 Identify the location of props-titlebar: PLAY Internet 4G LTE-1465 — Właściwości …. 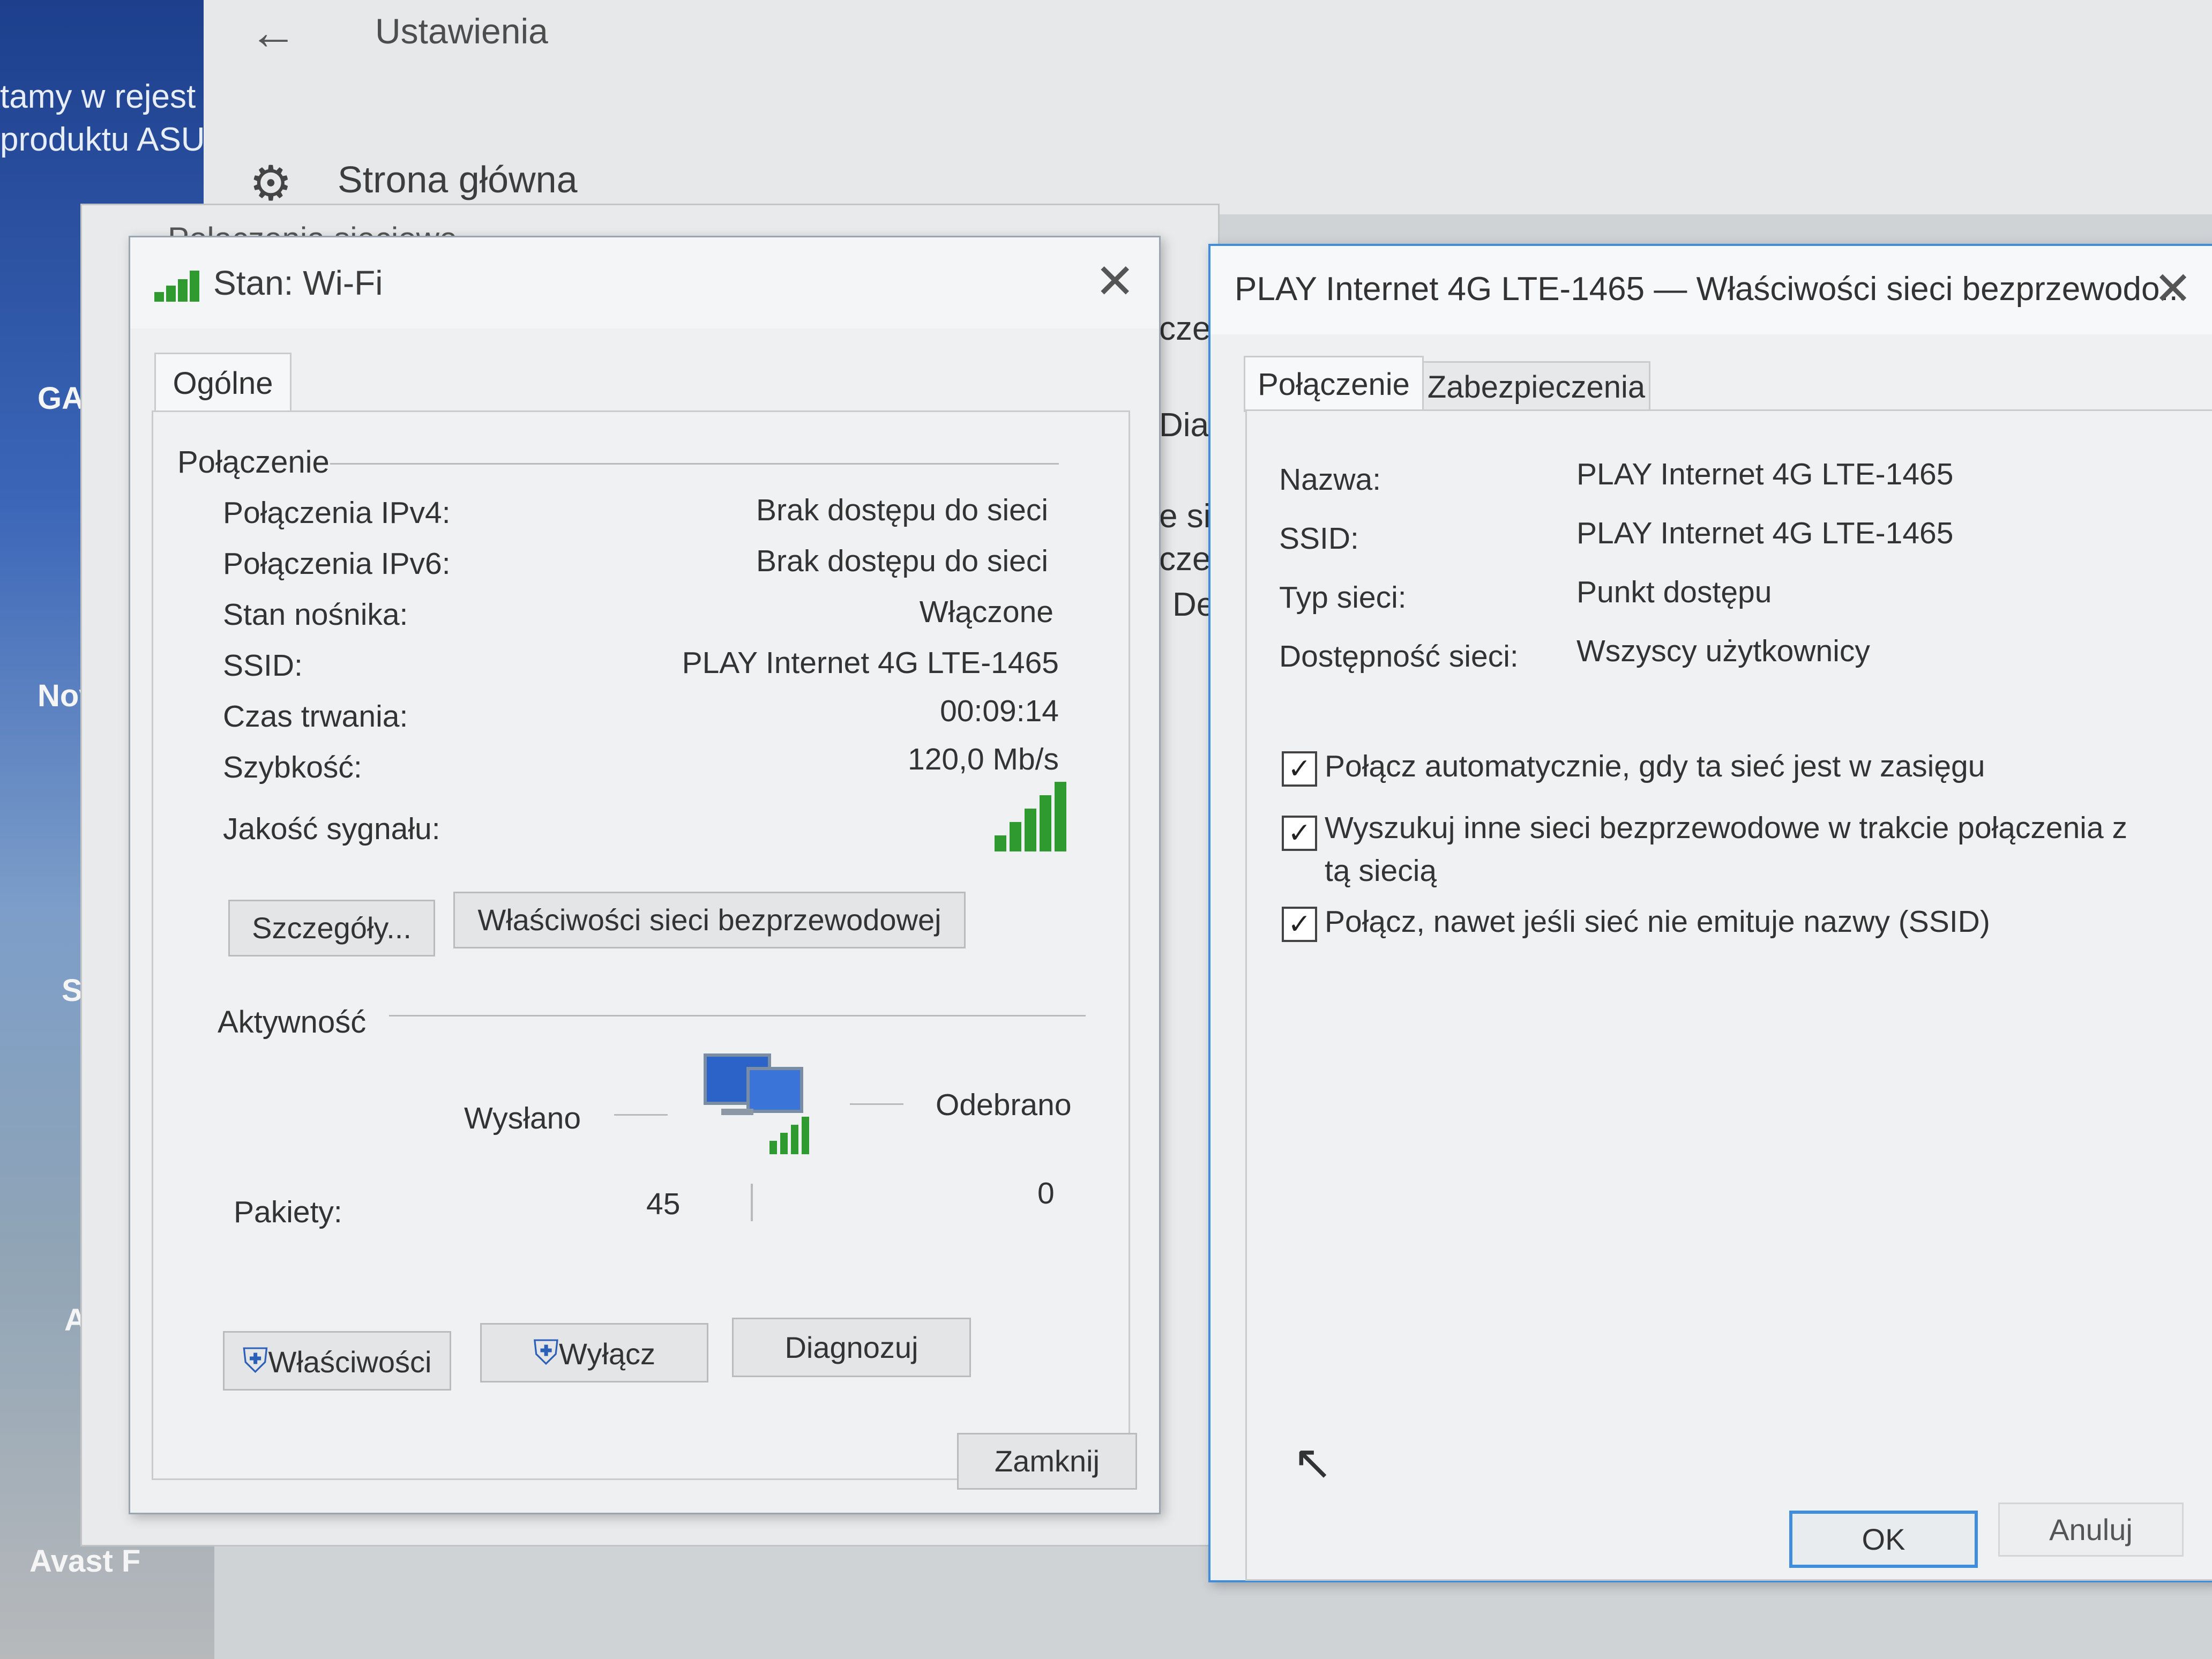
(1711, 290).